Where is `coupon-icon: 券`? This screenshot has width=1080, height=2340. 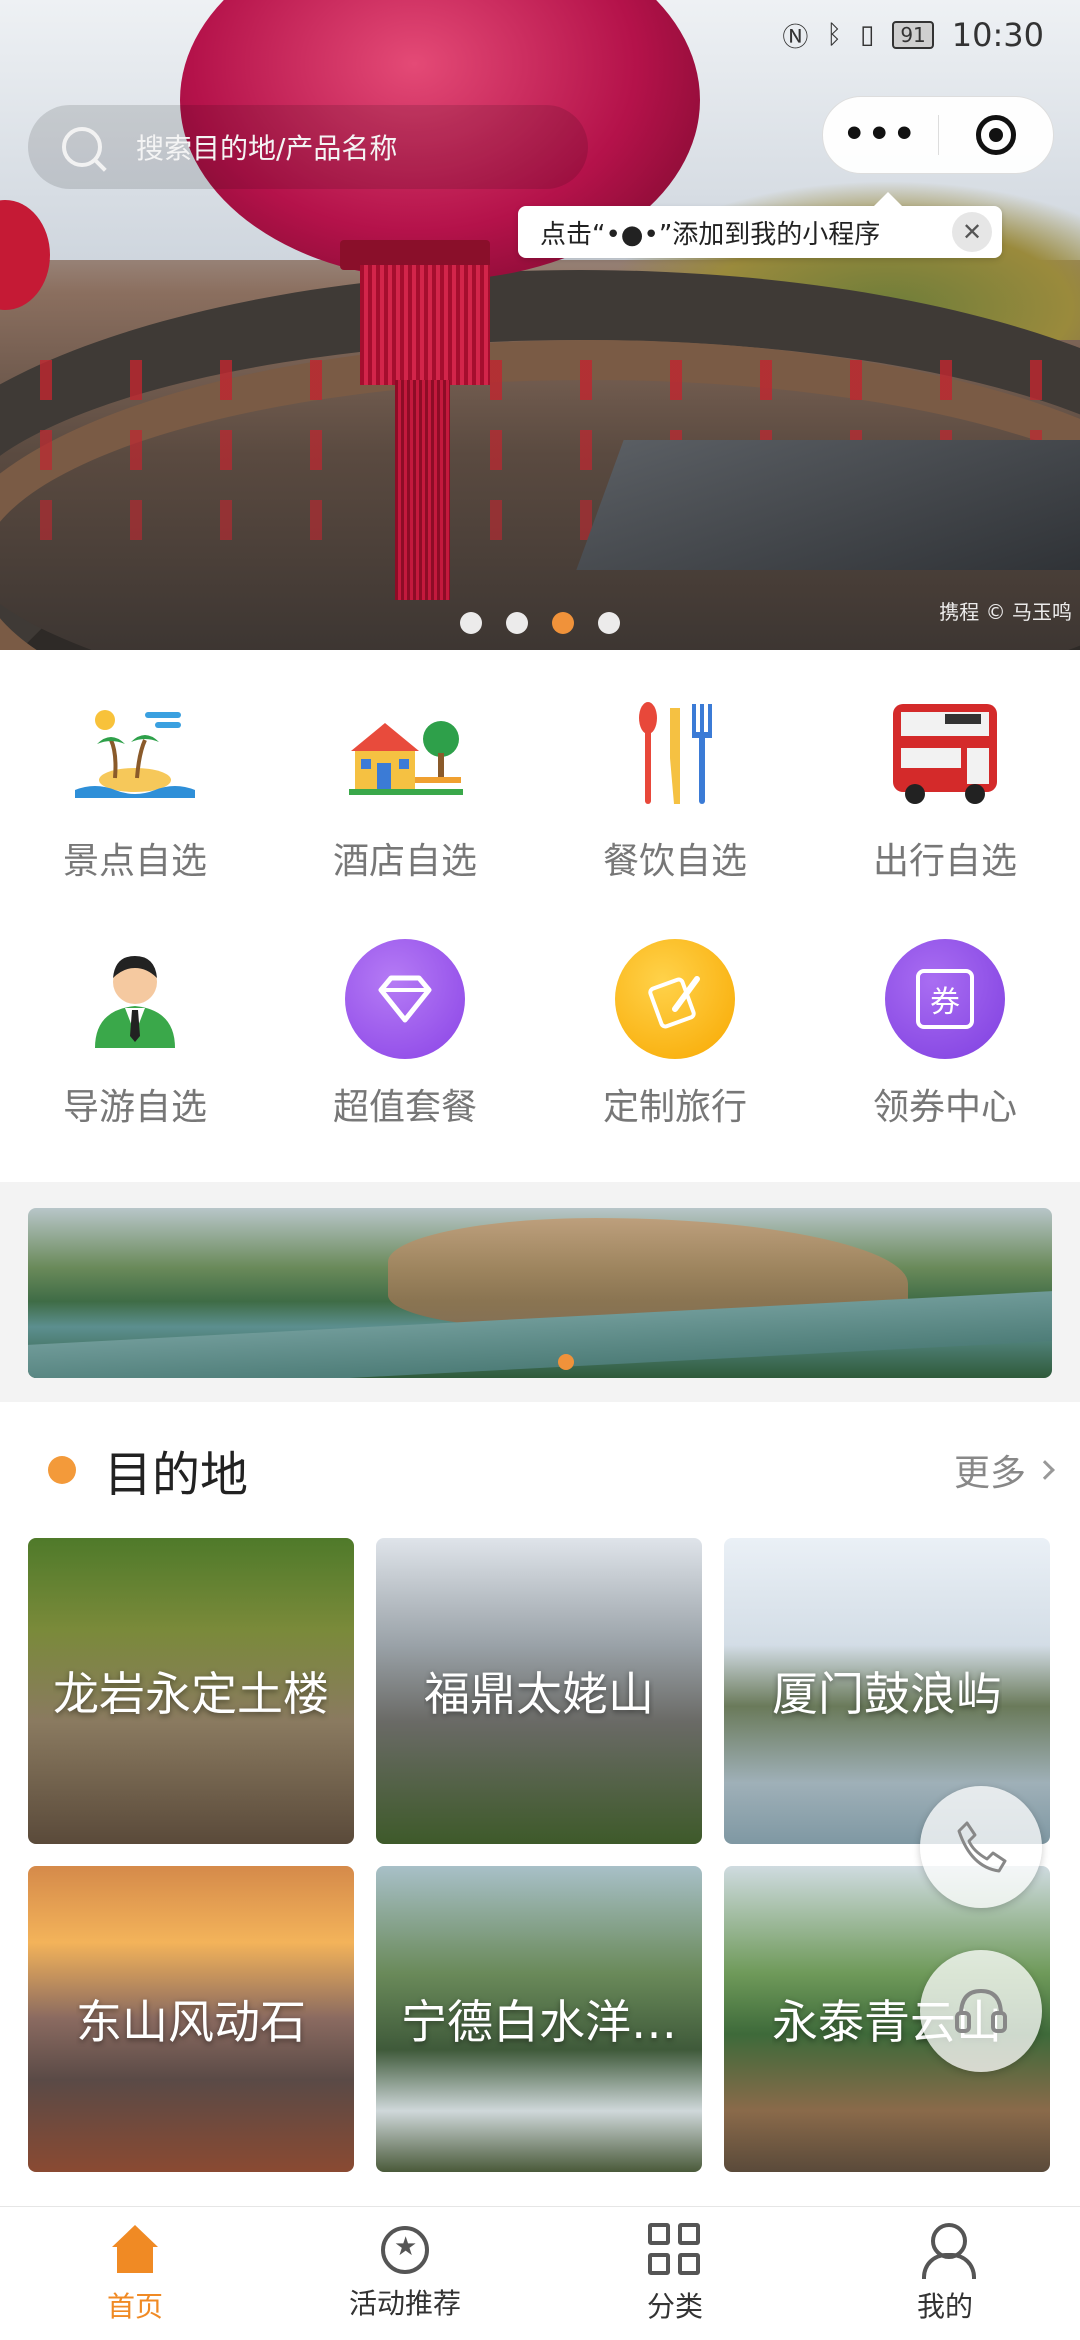
coupon-icon: 券 is located at coordinates (945, 999).